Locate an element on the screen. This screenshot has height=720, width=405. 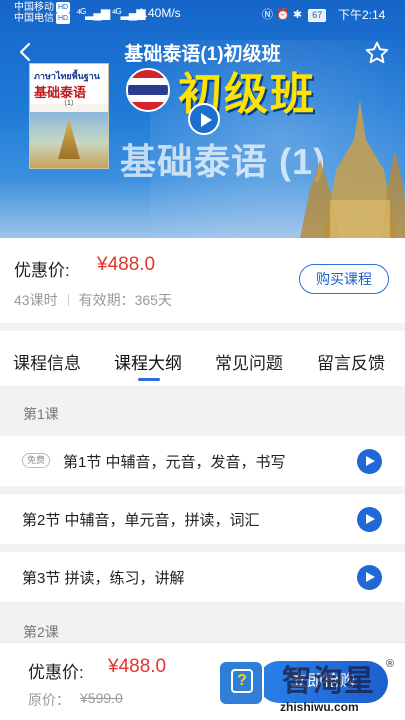
tab-faq: 常见问题 is located at coordinates (249, 361).